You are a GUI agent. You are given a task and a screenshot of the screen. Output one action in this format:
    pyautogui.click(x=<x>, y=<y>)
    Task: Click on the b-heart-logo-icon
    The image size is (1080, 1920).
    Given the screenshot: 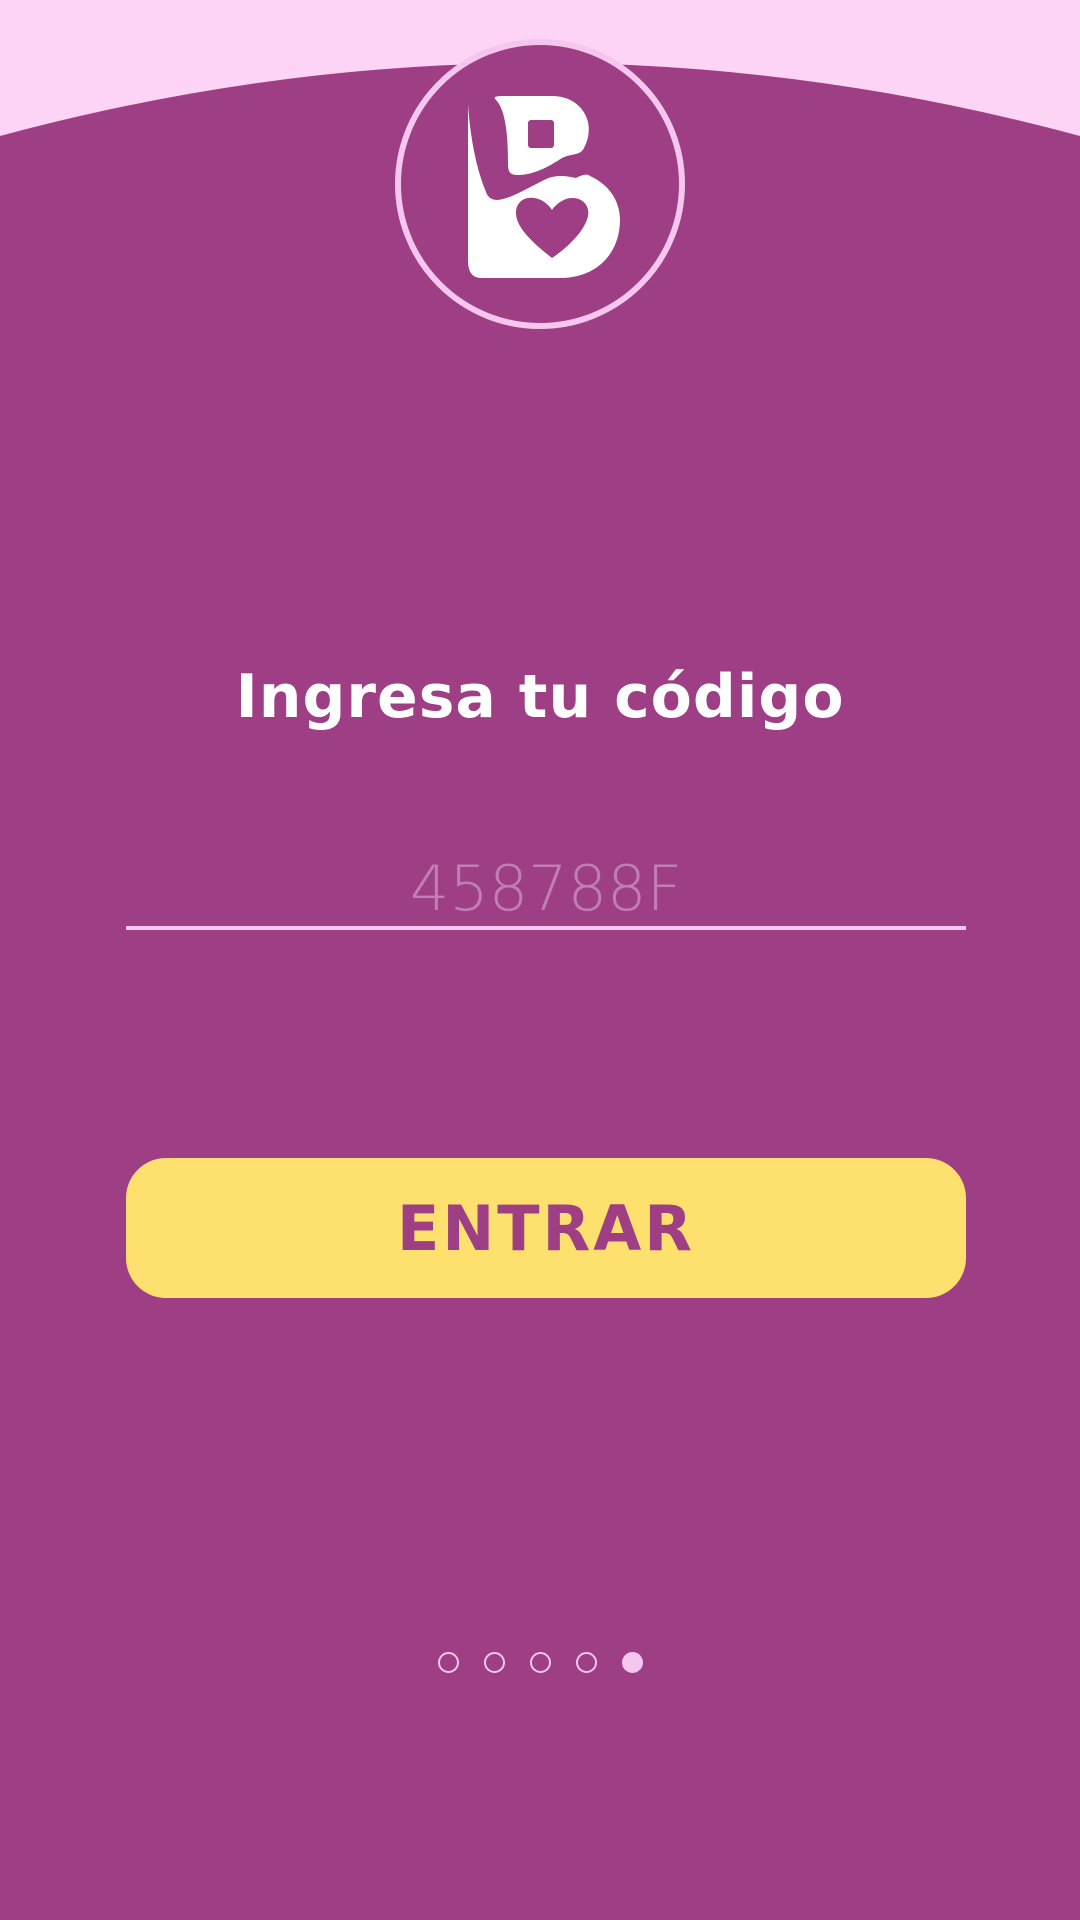 What is the action you would take?
    pyautogui.click(x=540, y=184)
    